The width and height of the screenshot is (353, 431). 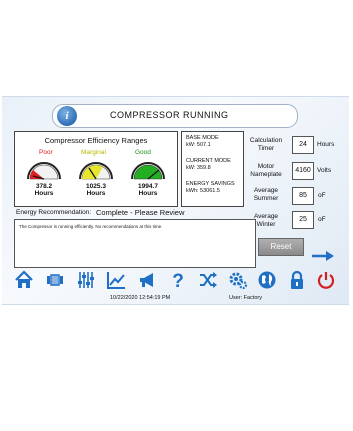 I want to click on help-icon: ?, so click(x=178, y=280).